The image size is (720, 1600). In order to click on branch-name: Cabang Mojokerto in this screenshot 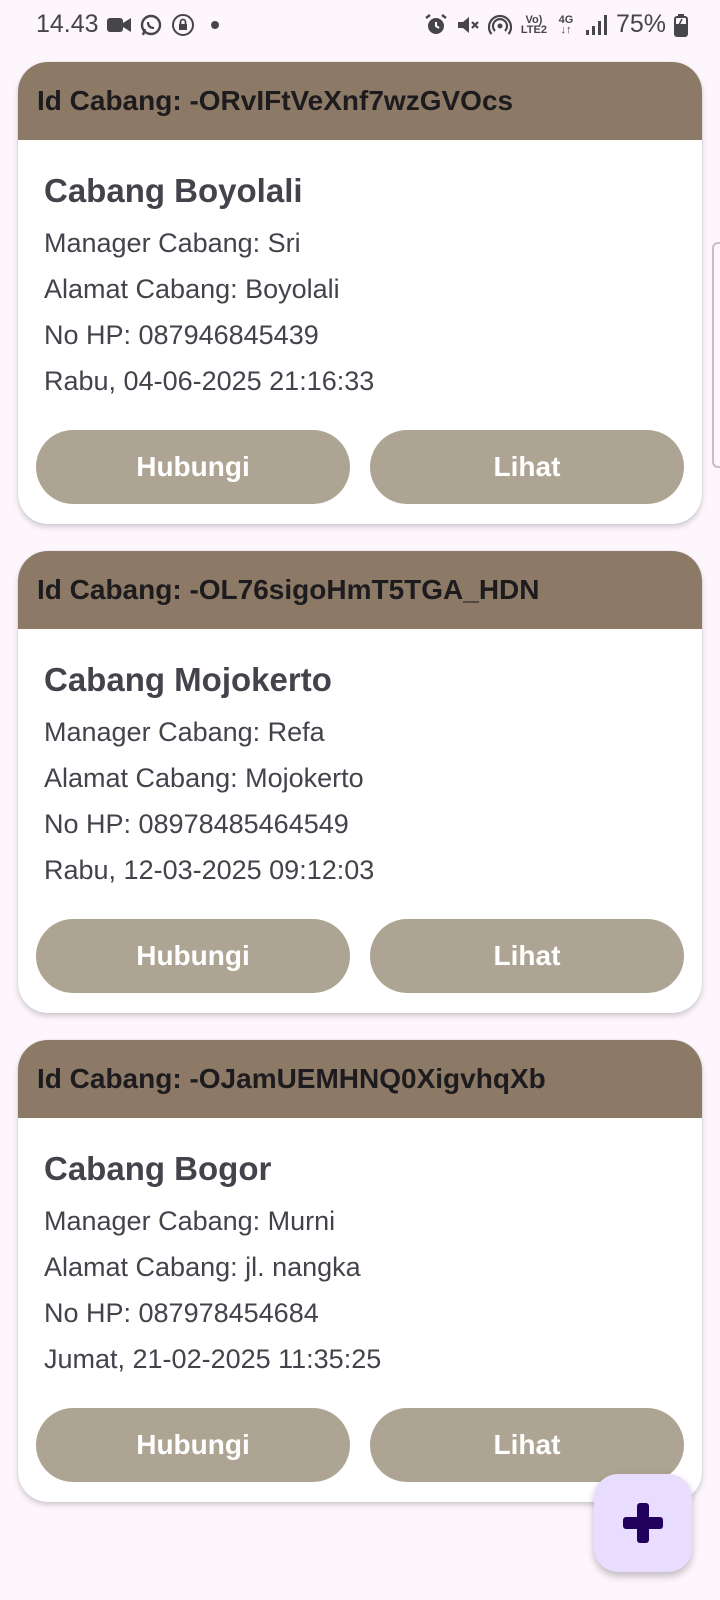, I will do `click(188, 679)`.